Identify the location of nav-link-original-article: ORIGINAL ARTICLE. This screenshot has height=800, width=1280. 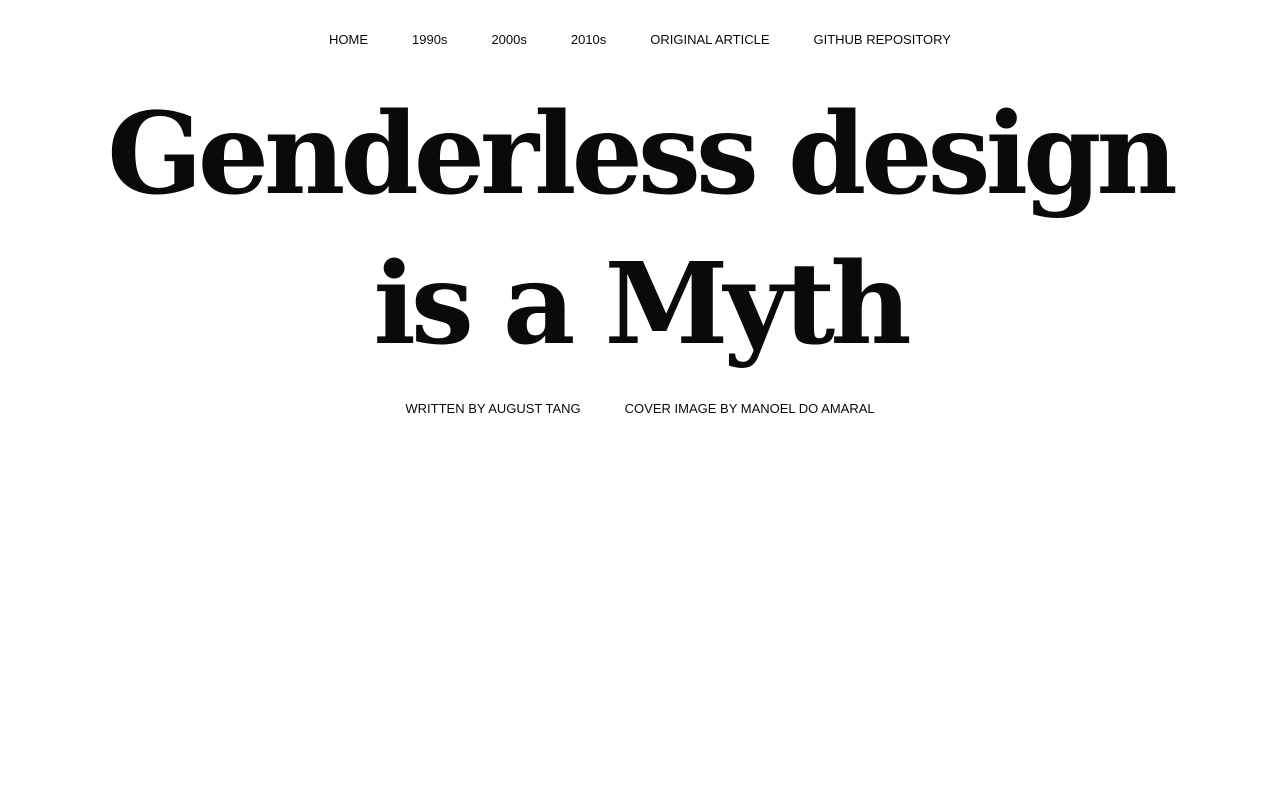
(709, 40).